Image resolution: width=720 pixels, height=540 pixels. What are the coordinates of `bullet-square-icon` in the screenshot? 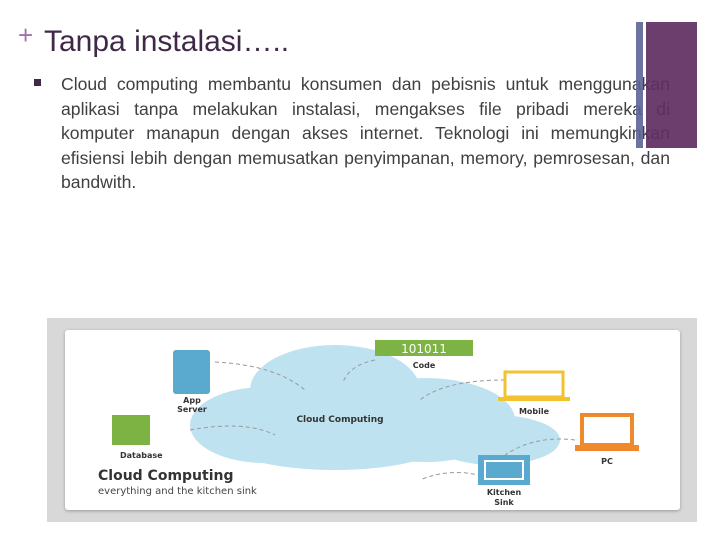 It's located at (37, 82).